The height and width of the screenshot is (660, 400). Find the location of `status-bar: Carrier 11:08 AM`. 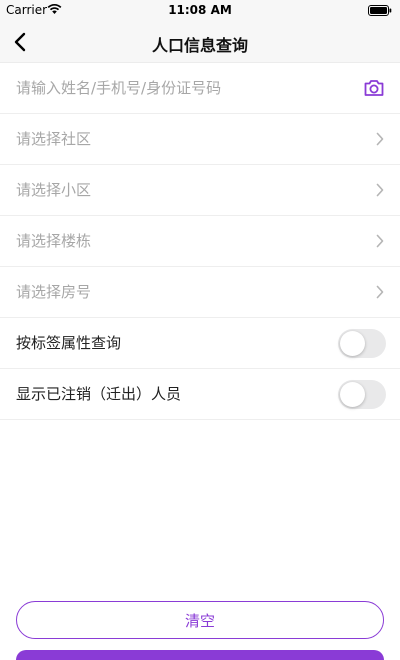

status-bar: Carrier 11:08 AM is located at coordinates (200, 11).